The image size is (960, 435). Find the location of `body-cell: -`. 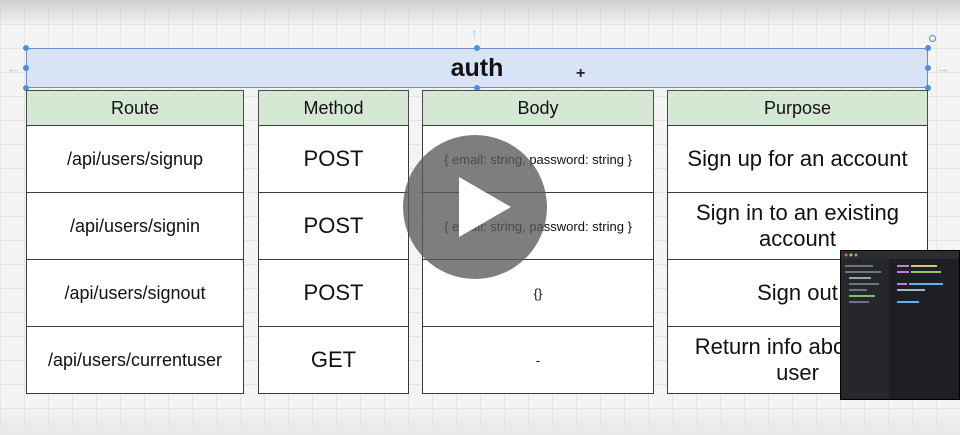

body-cell: - is located at coordinates (538, 360).